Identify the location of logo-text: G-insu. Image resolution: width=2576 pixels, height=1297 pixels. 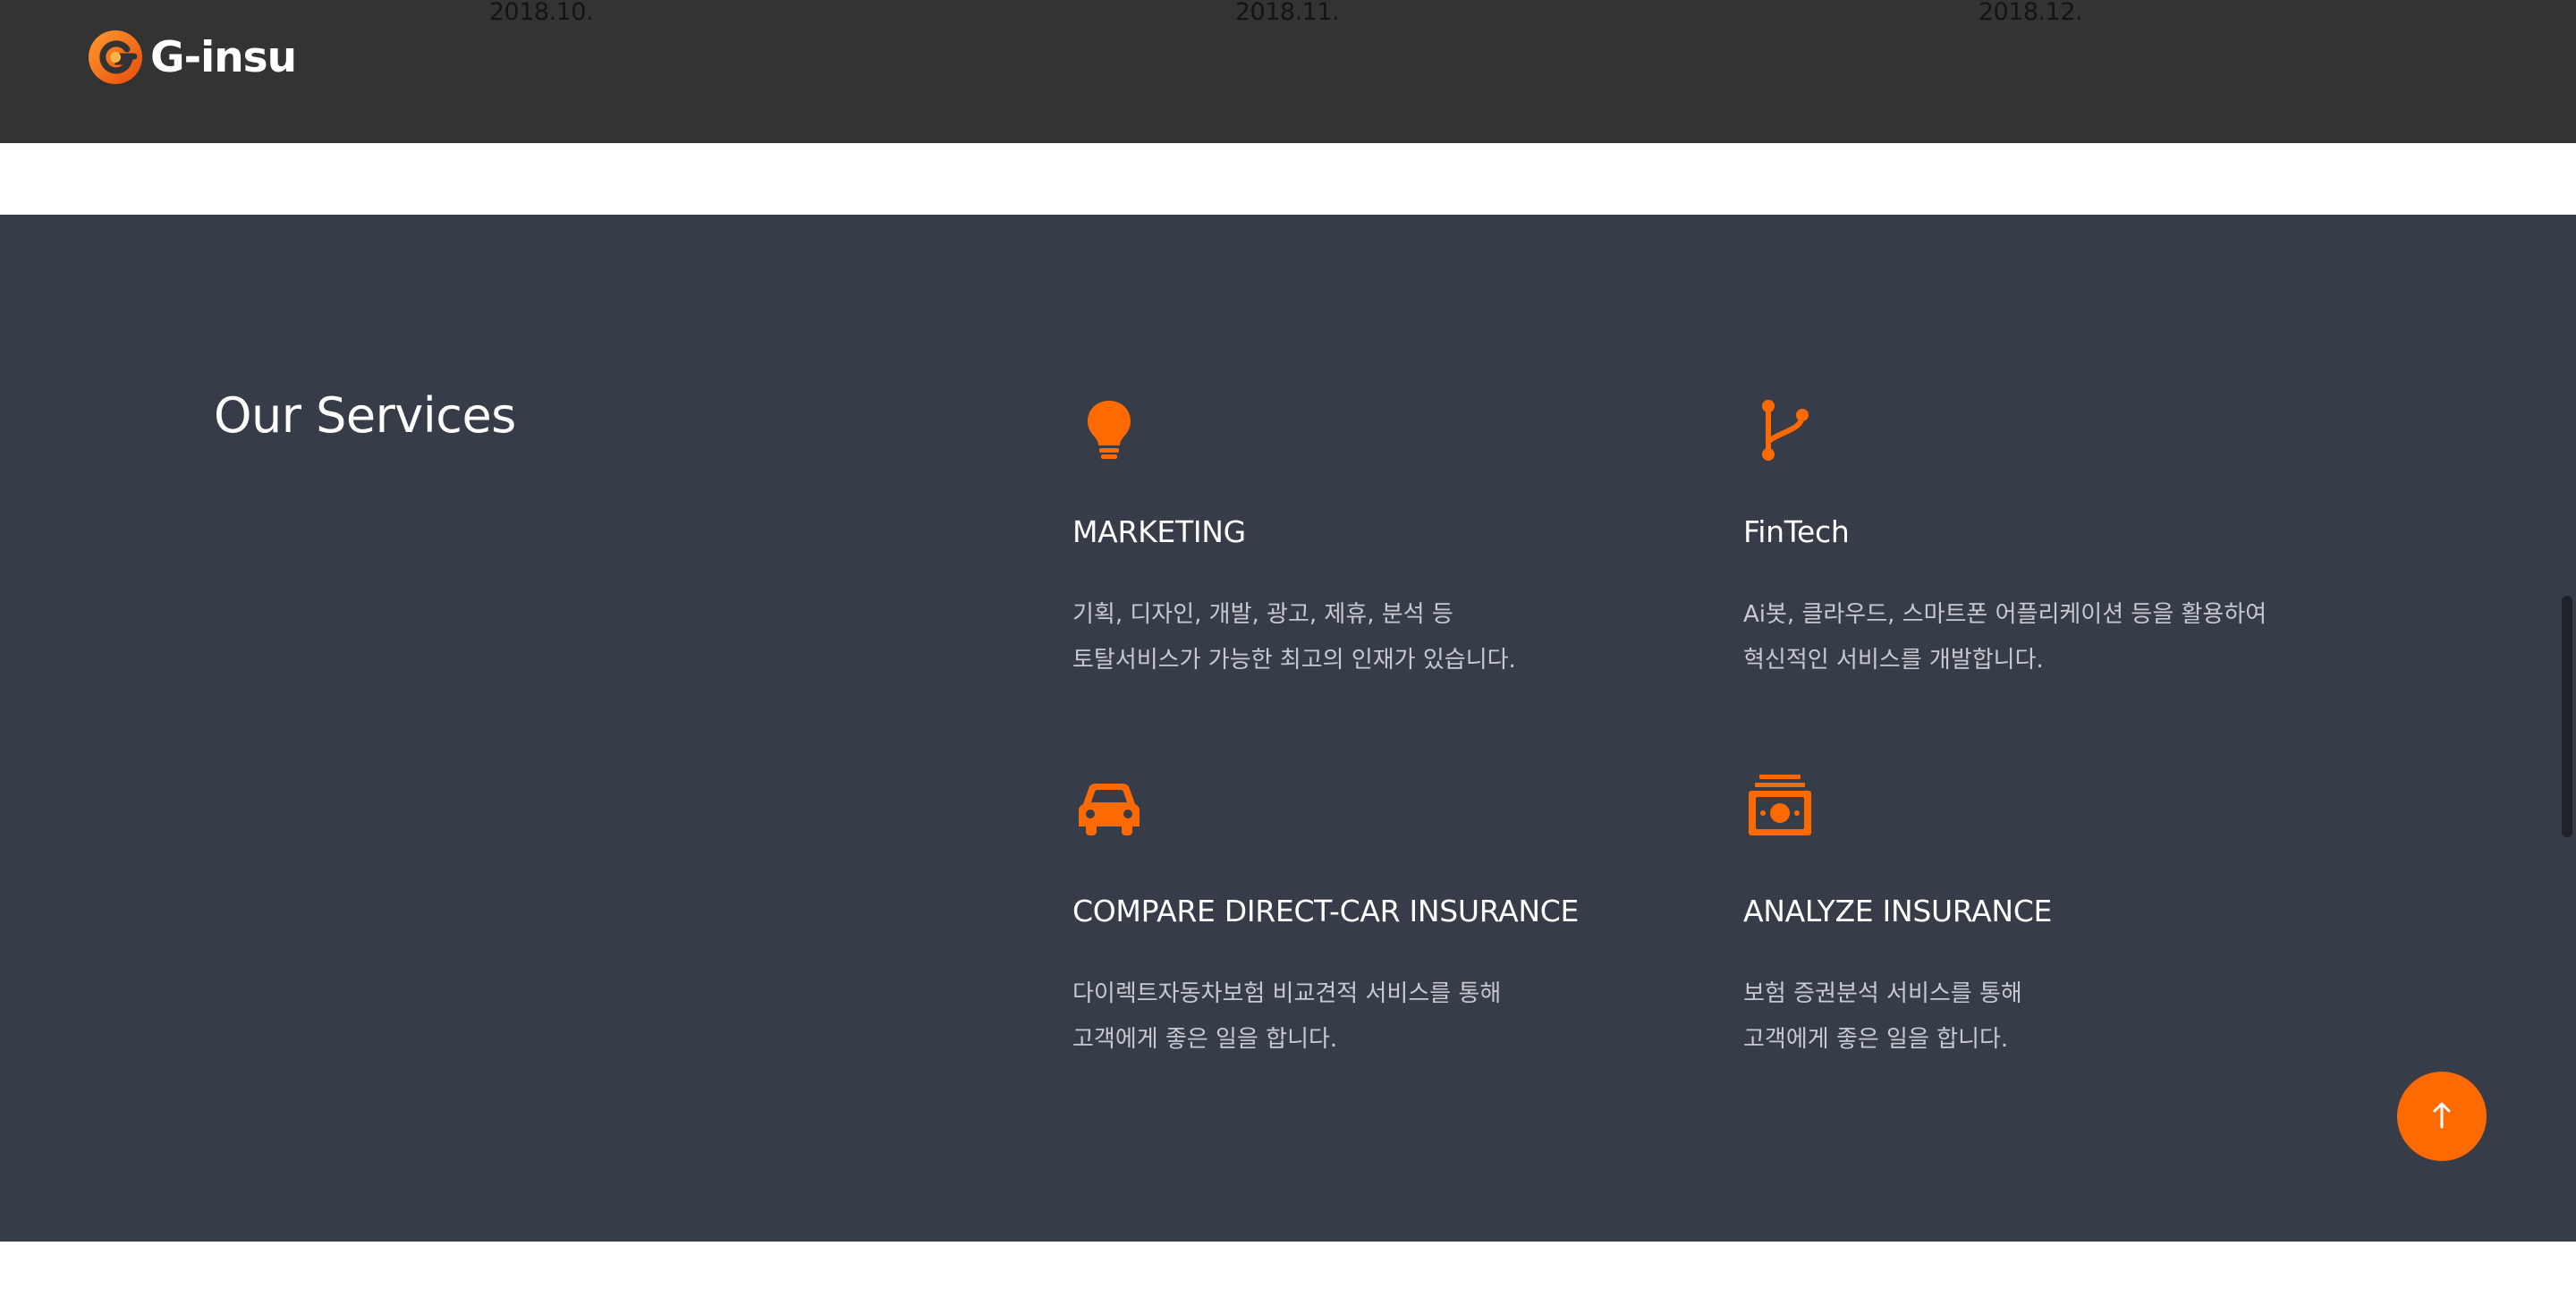
(223, 57).